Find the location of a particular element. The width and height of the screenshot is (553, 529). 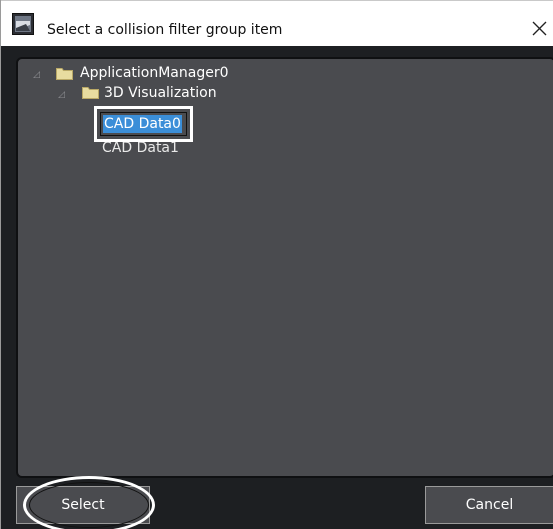

dialog-title: Select a collision filter group item is located at coordinates (165, 30).